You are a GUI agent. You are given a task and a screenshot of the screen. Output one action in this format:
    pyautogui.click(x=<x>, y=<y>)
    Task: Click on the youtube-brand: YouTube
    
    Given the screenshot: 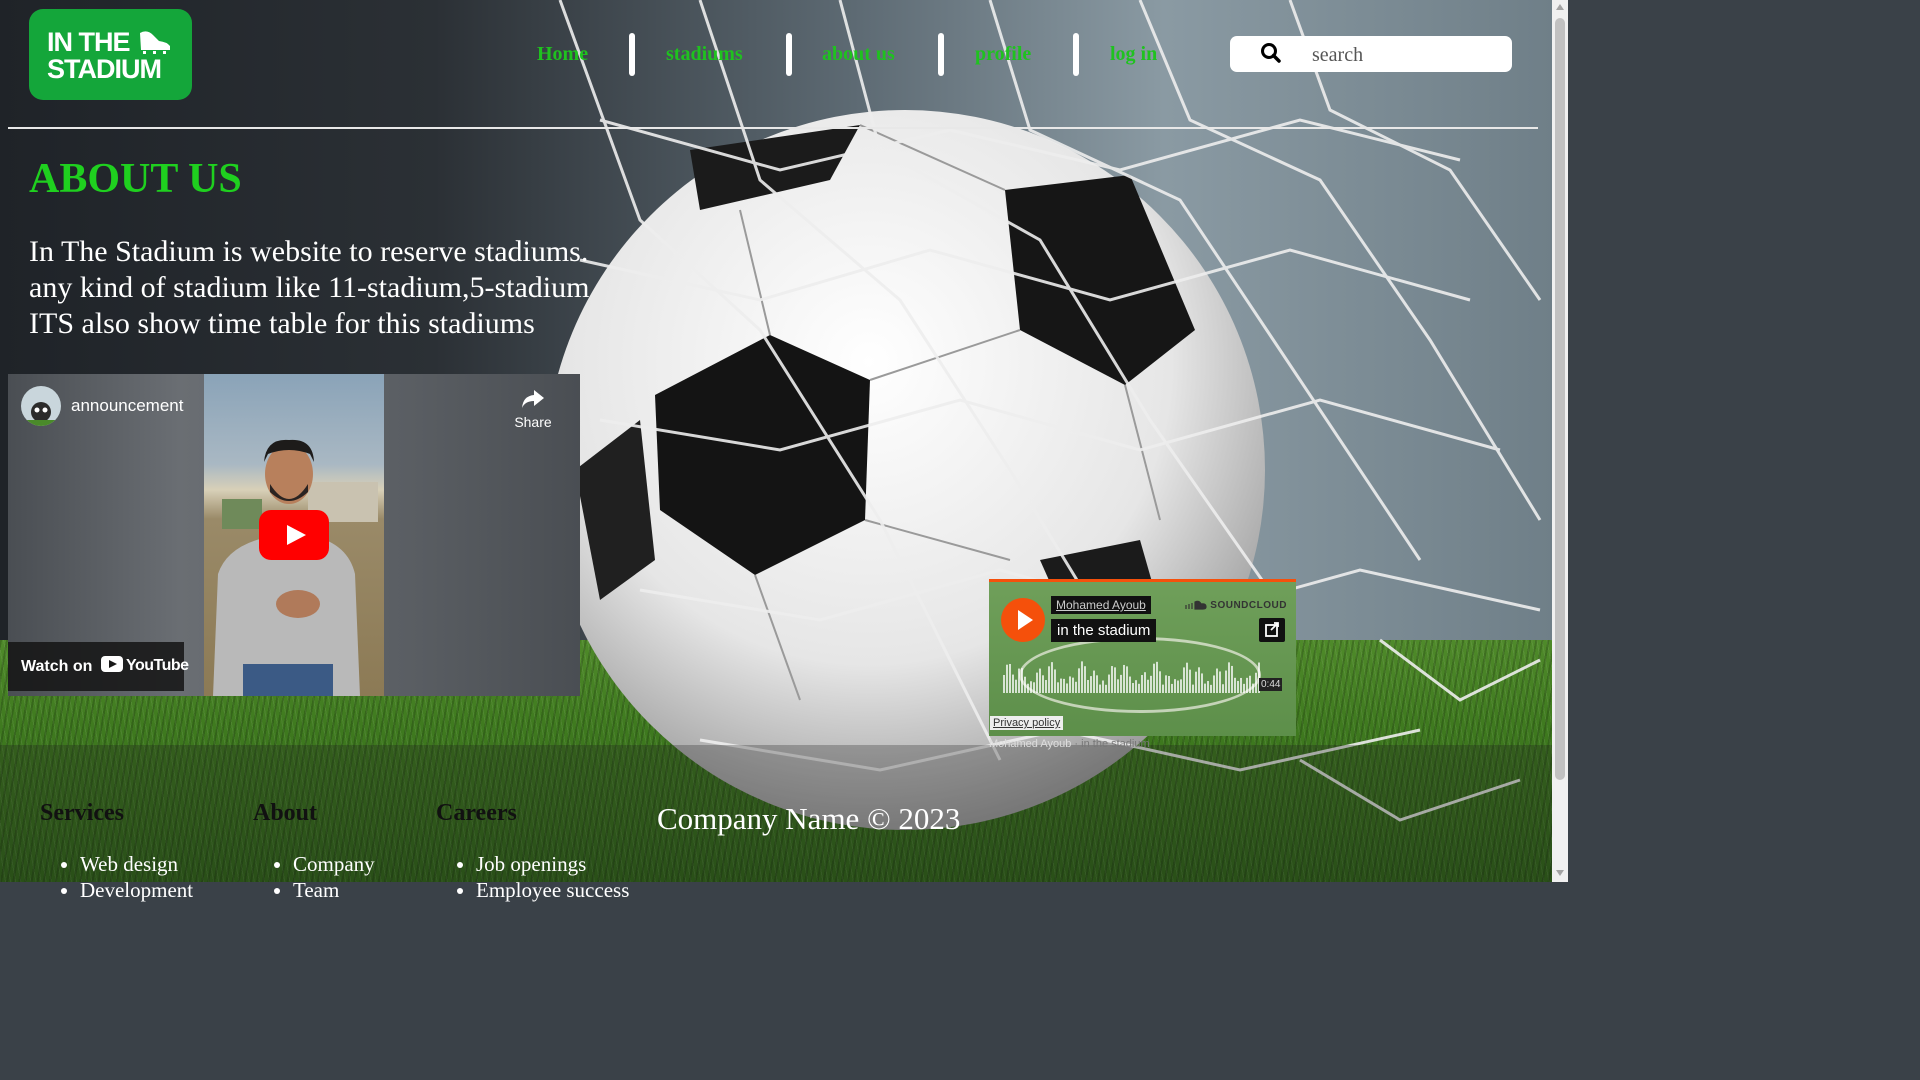 What is the action you would take?
    pyautogui.click(x=157, y=665)
    